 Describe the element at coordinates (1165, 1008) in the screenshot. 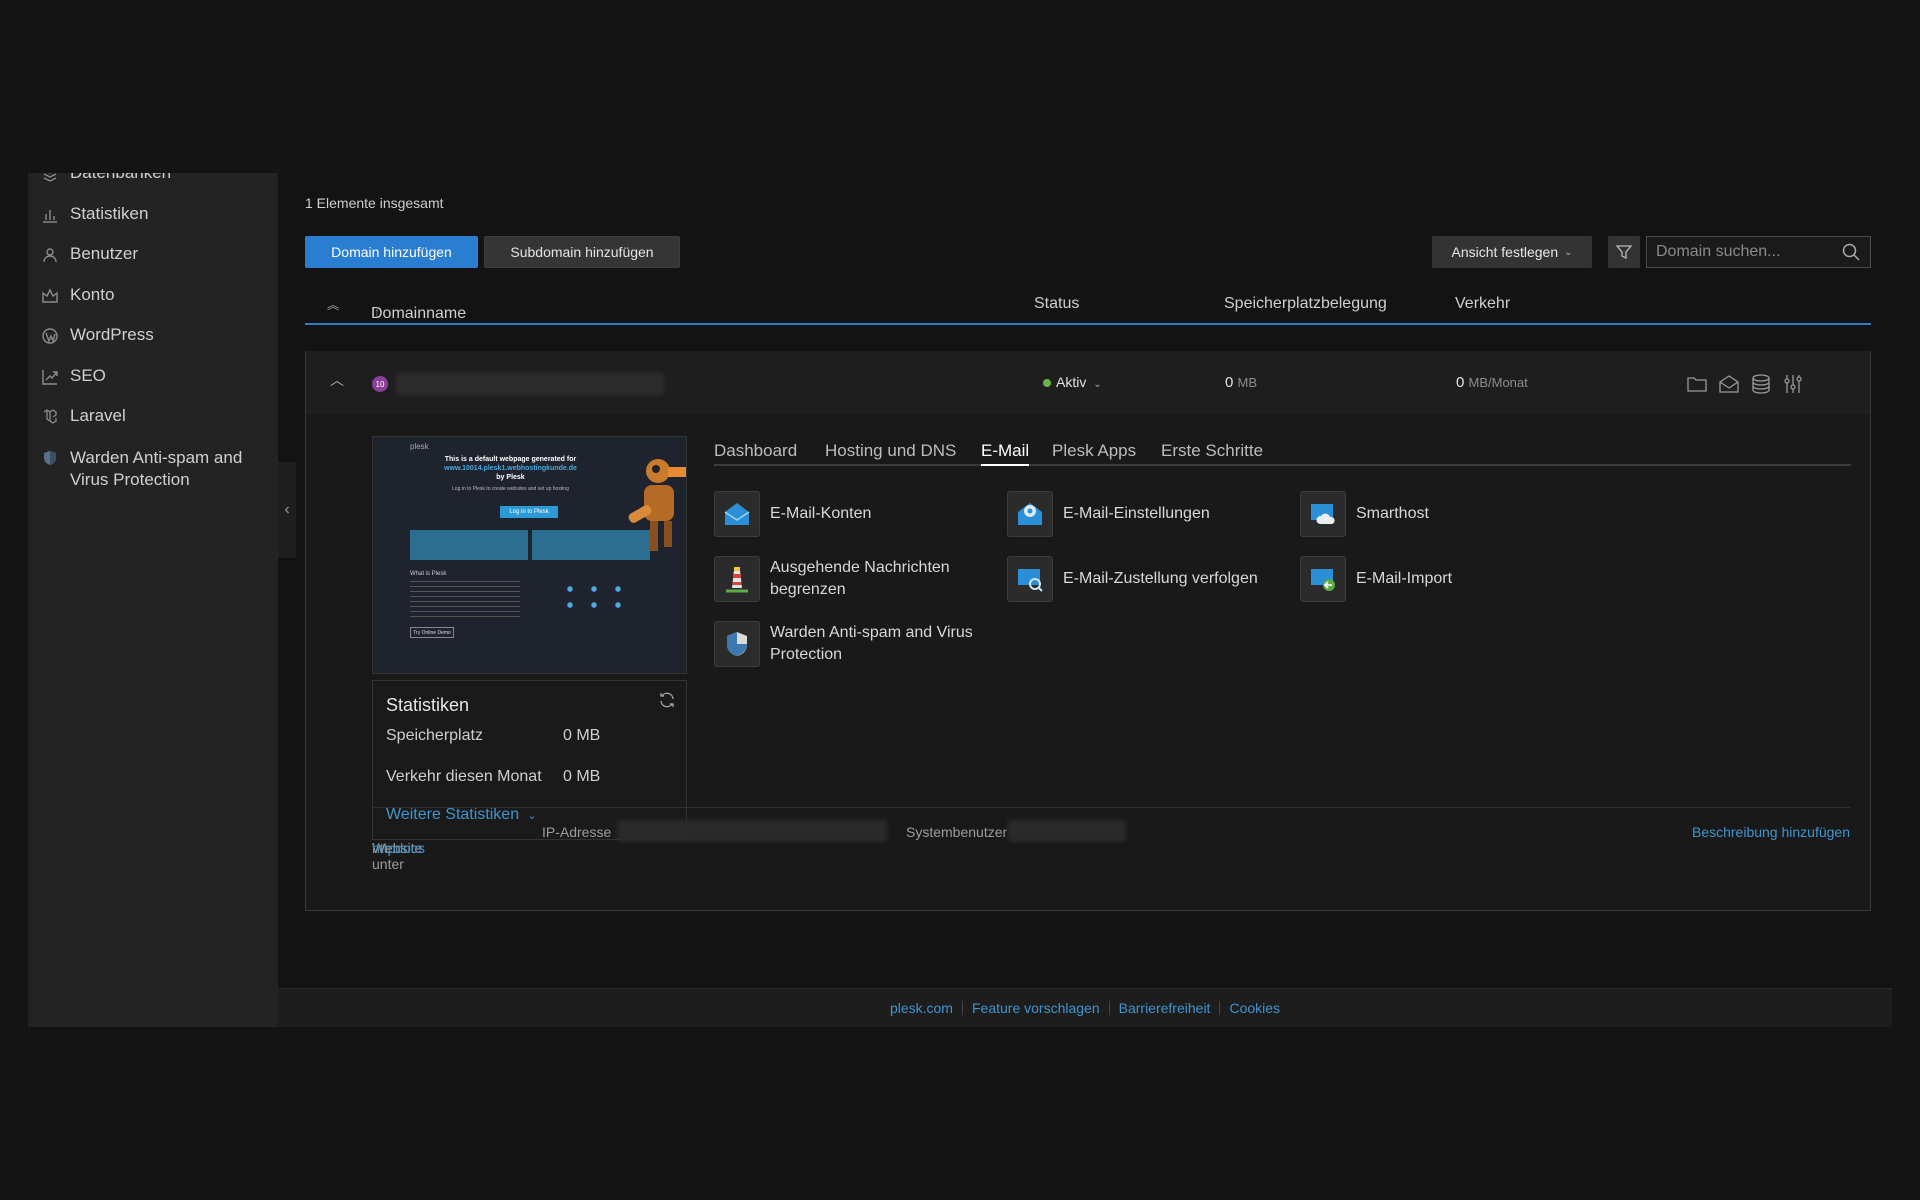

I see `footer-link-accessibility: Barrierefreiheit` at that location.